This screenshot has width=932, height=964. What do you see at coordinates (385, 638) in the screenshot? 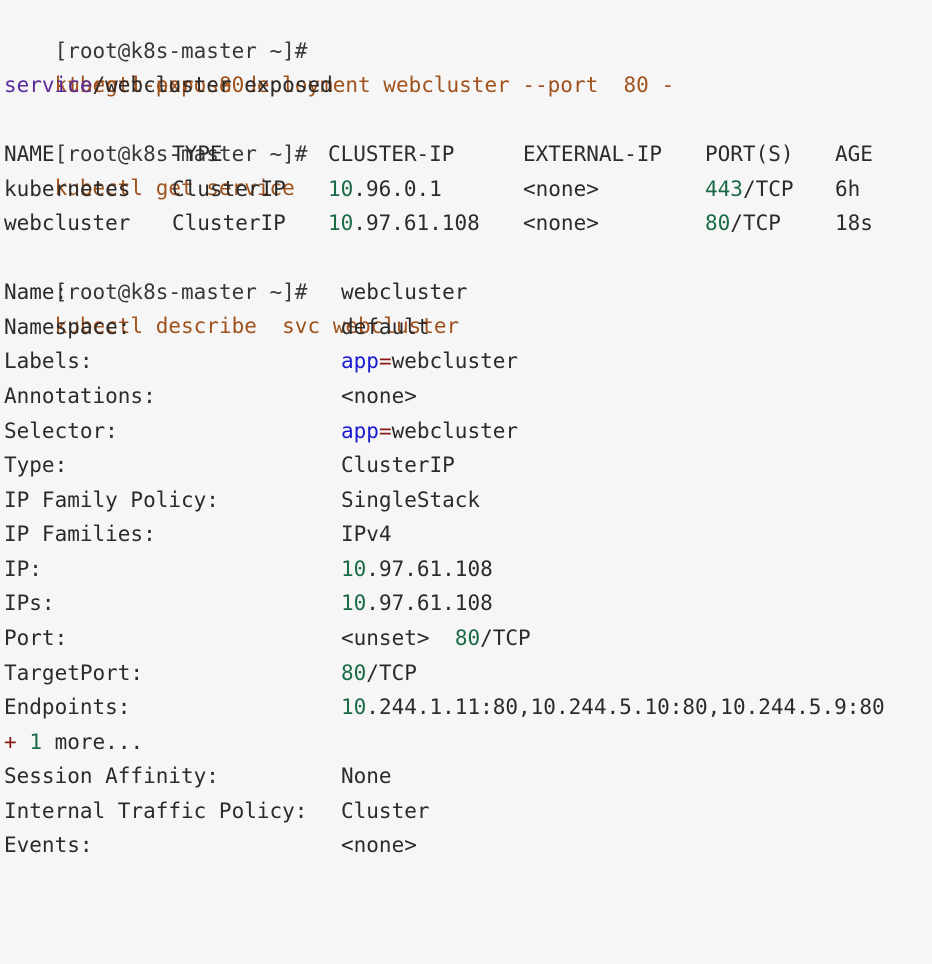
I see `port-name: <unset>` at bounding box center [385, 638].